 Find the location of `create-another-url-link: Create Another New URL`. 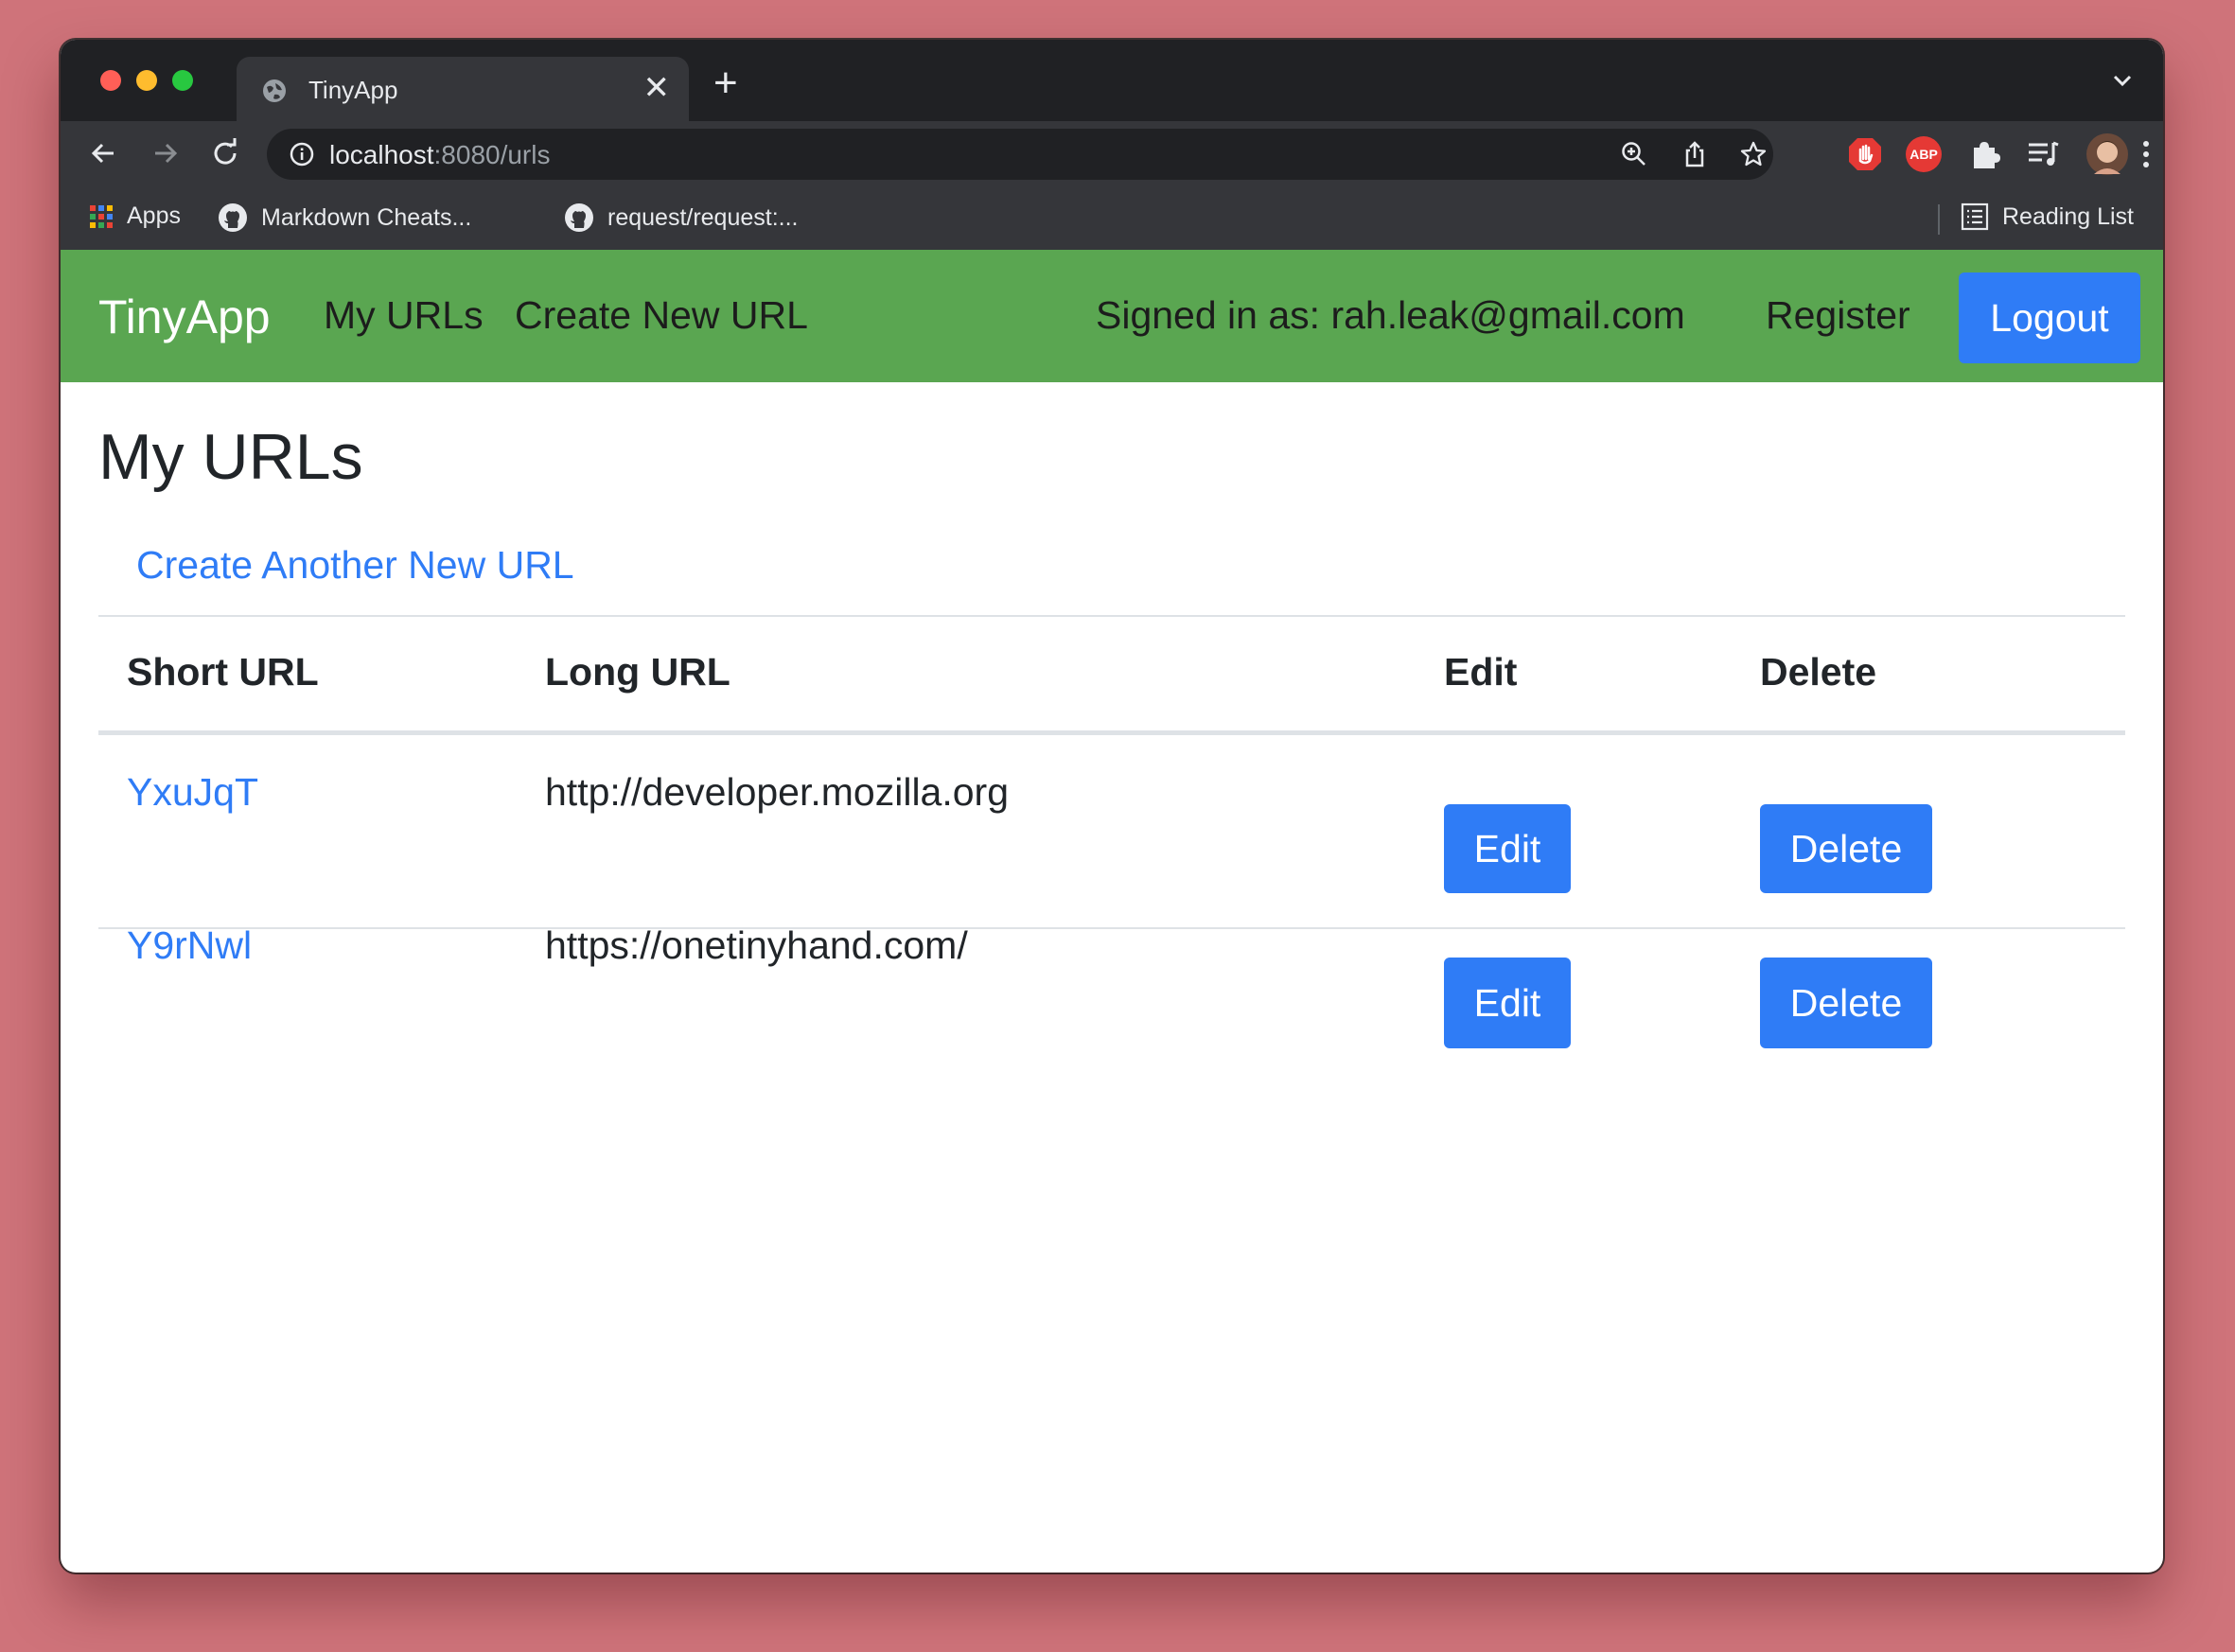

create-another-url-link: Create Another New URL is located at coordinates (355, 565).